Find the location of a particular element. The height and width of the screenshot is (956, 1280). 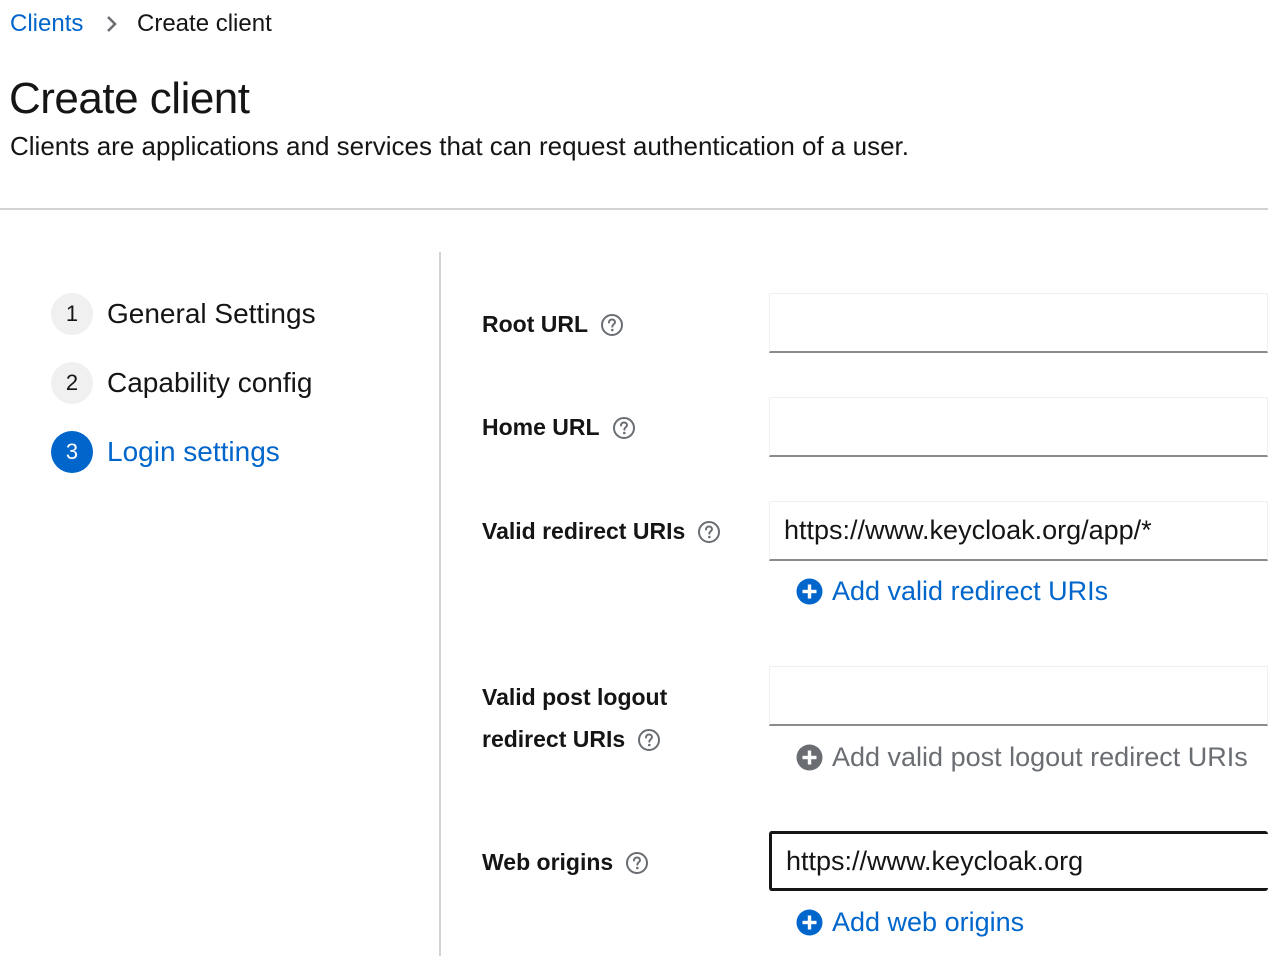

add-valid-redirect-uris-button: Add valid redirect URIs is located at coordinates (952, 591).